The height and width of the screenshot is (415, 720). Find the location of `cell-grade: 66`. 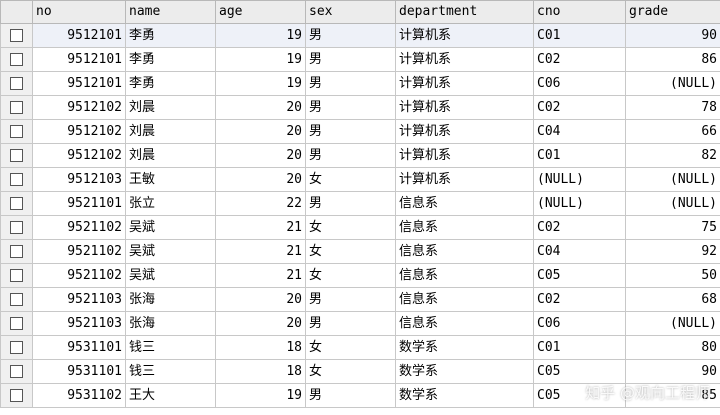

cell-grade: 66 is located at coordinates (672, 131).